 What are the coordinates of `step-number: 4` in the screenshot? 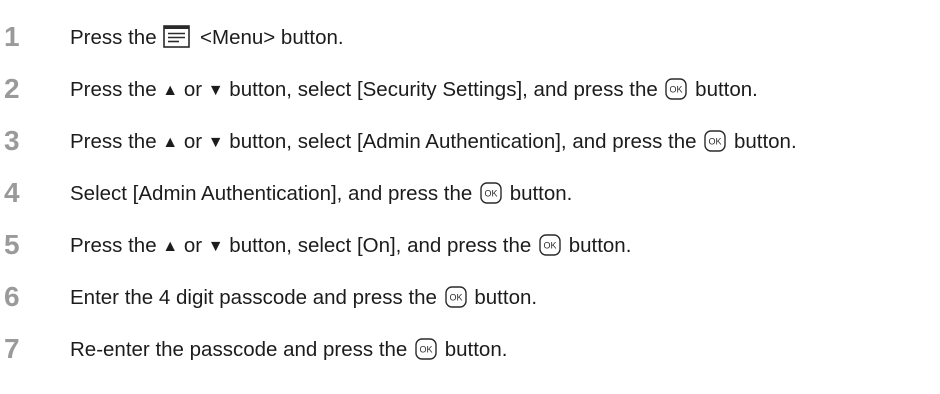 It's located at (12, 192).